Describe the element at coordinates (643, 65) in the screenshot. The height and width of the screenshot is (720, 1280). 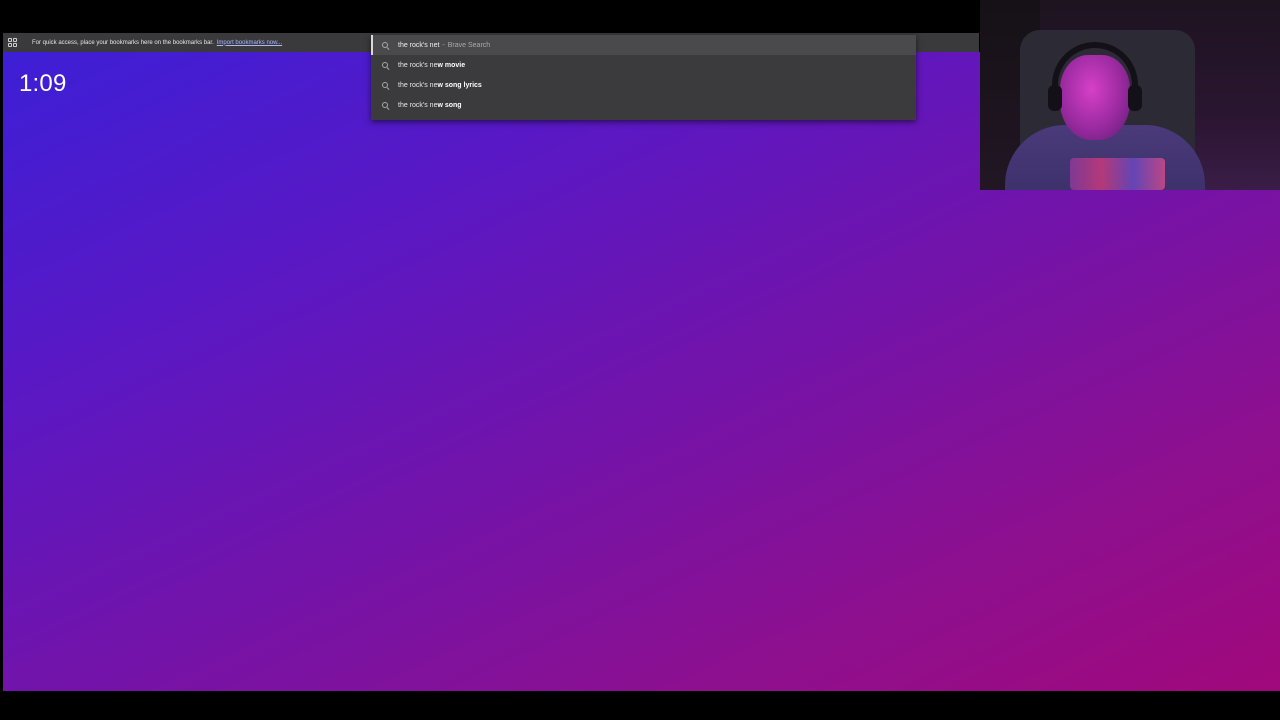
I see `omnibox-suggestion: the rock's ne w movie` at that location.